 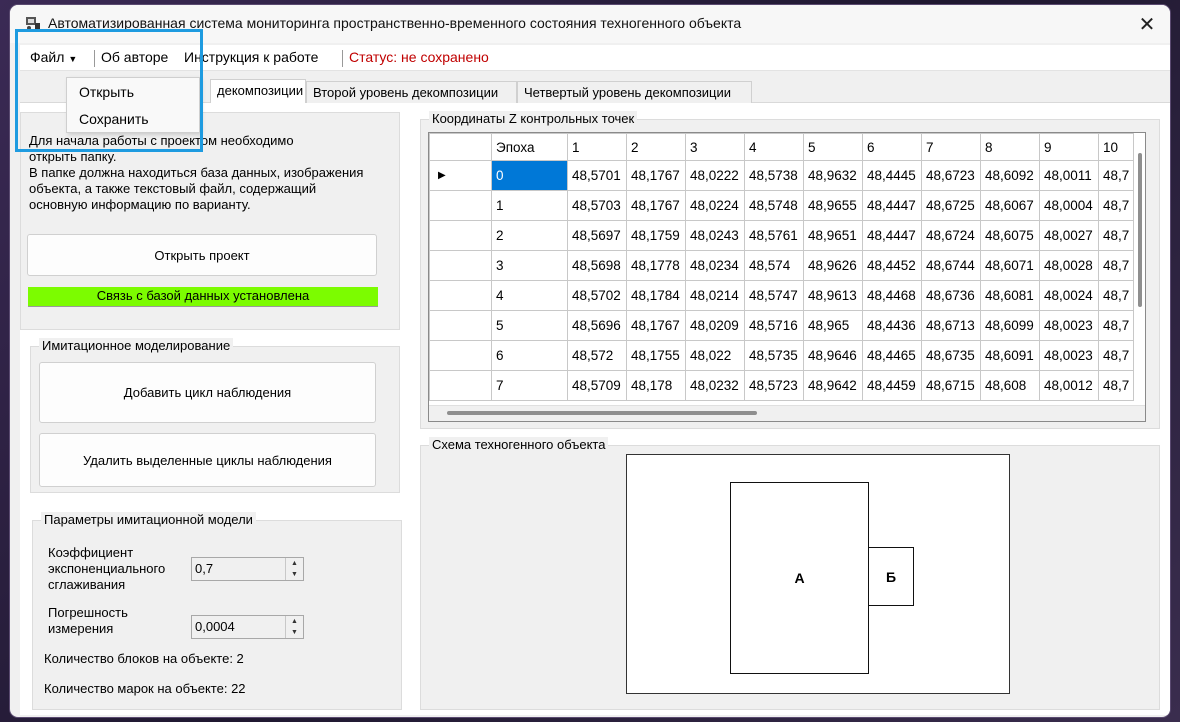 What do you see at coordinates (774, 325) in the screenshot?
I see `table-cell: 48,5716` at bounding box center [774, 325].